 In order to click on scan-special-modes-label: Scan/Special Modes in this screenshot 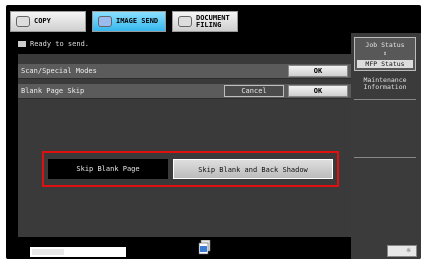, I will do `click(59, 71)`.